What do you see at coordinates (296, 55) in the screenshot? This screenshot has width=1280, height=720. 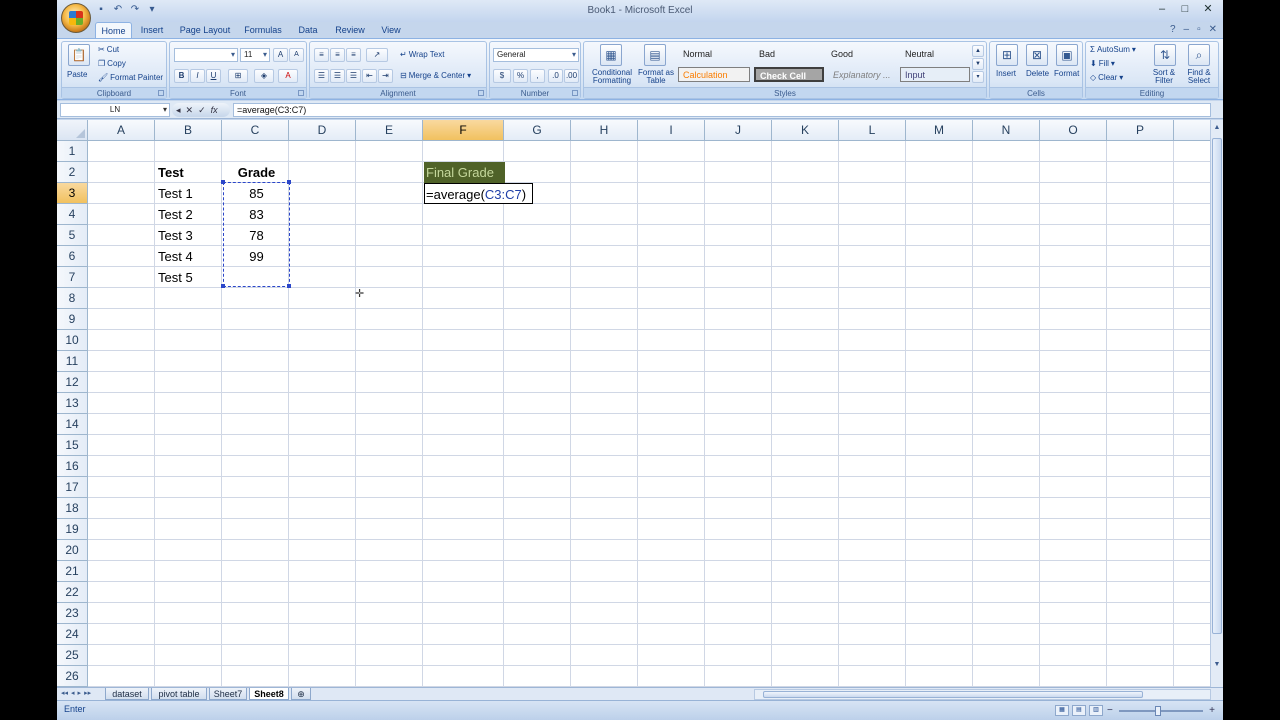 I see `shrink-font-icon: A` at bounding box center [296, 55].